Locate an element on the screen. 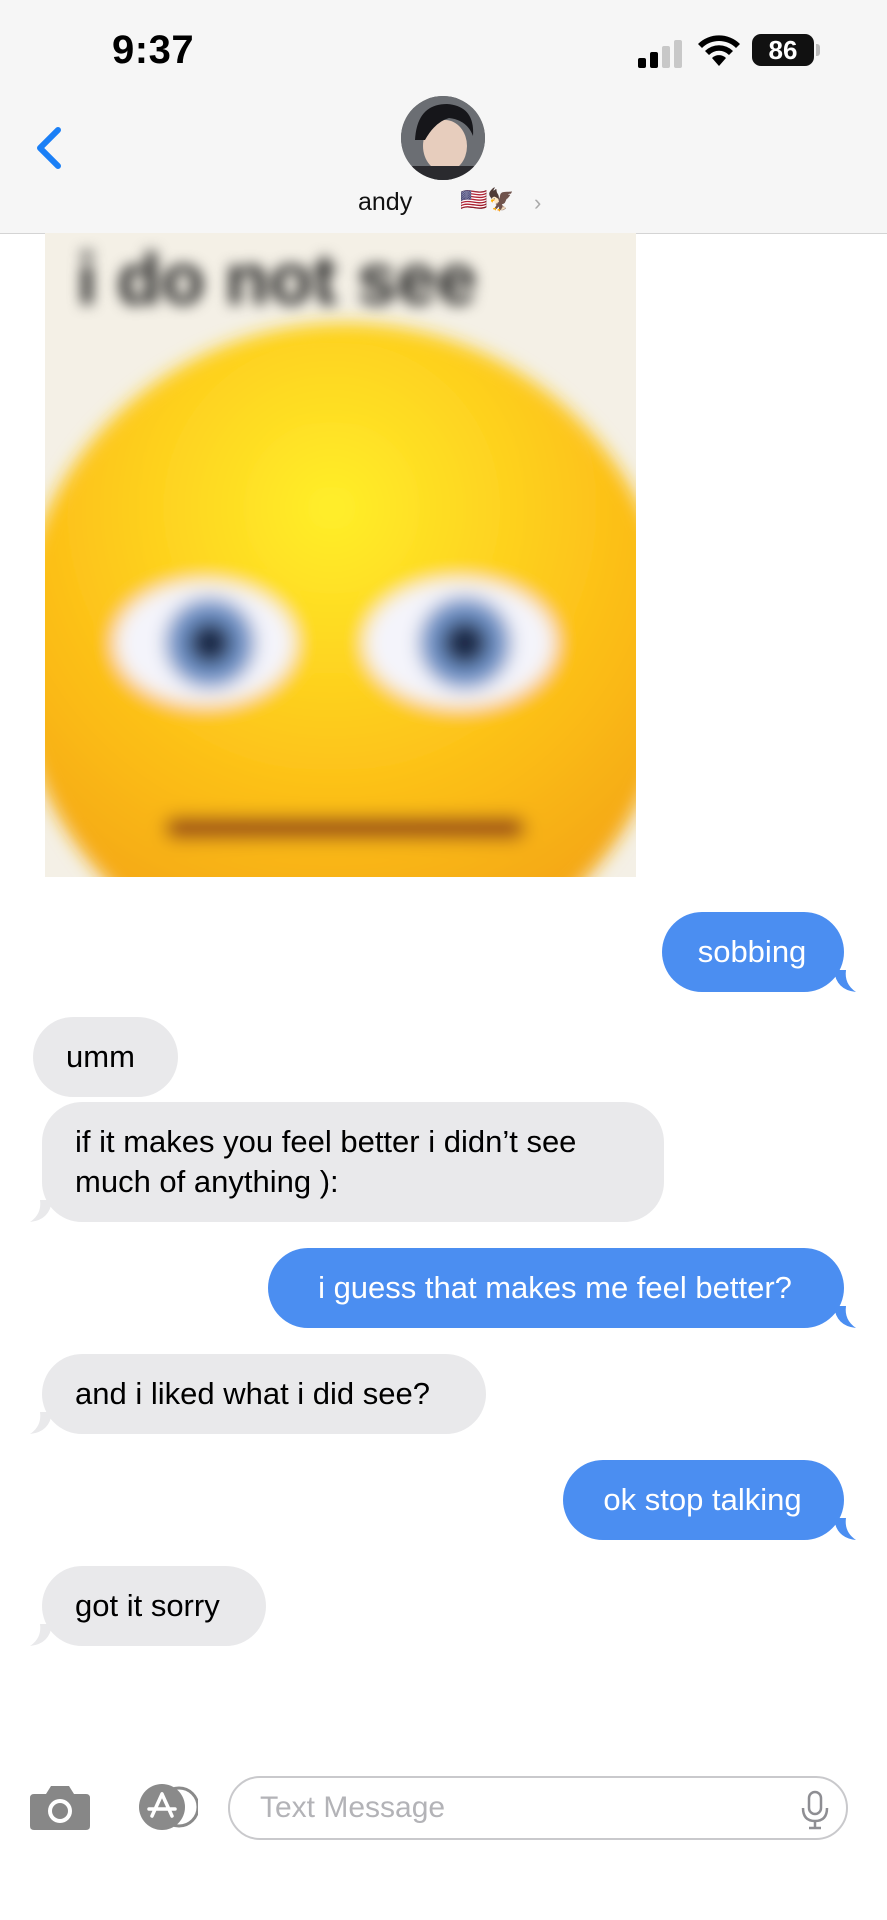 This screenshot has height=1920, width=887. wifi-icon is located at coordinates (719, 50).